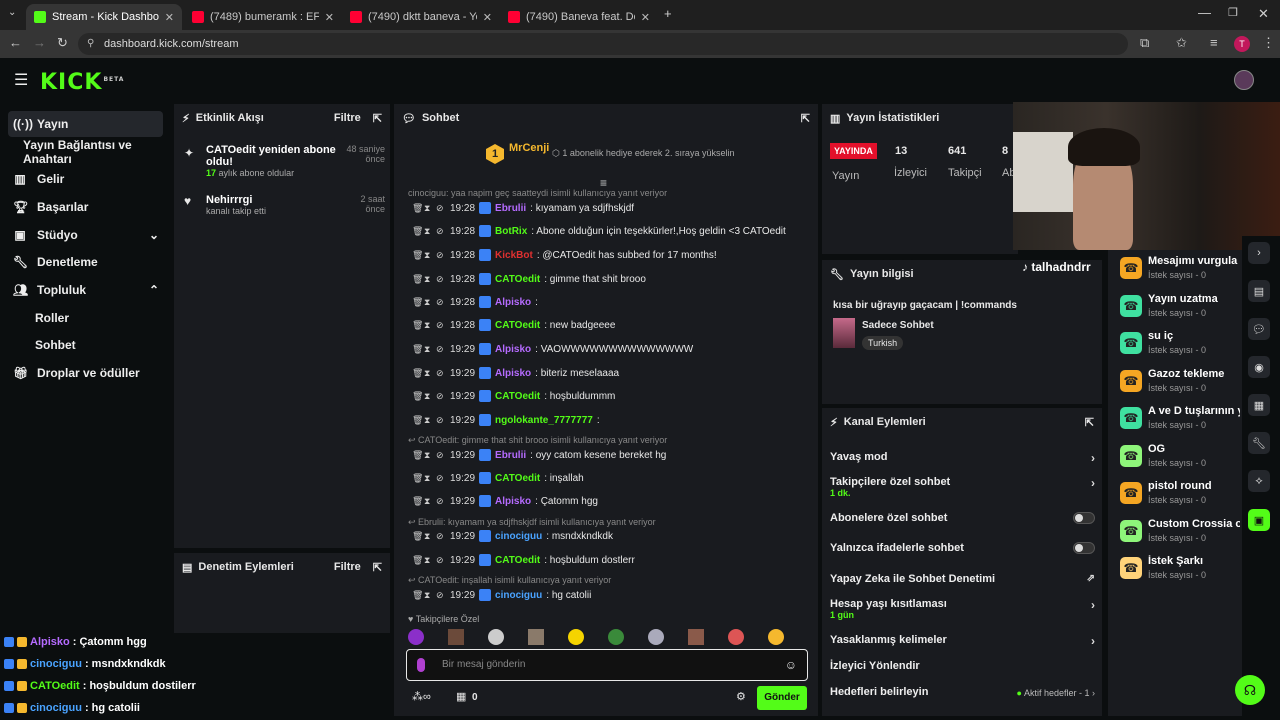 Image resolution: width=1280 pixels, height=720 pixels. What do you see at coordinates (1180, 458) in the screenshot?
I see `reward-item: ☎ OG İstek sayısı - 0` at bounding box center [1180, 458].